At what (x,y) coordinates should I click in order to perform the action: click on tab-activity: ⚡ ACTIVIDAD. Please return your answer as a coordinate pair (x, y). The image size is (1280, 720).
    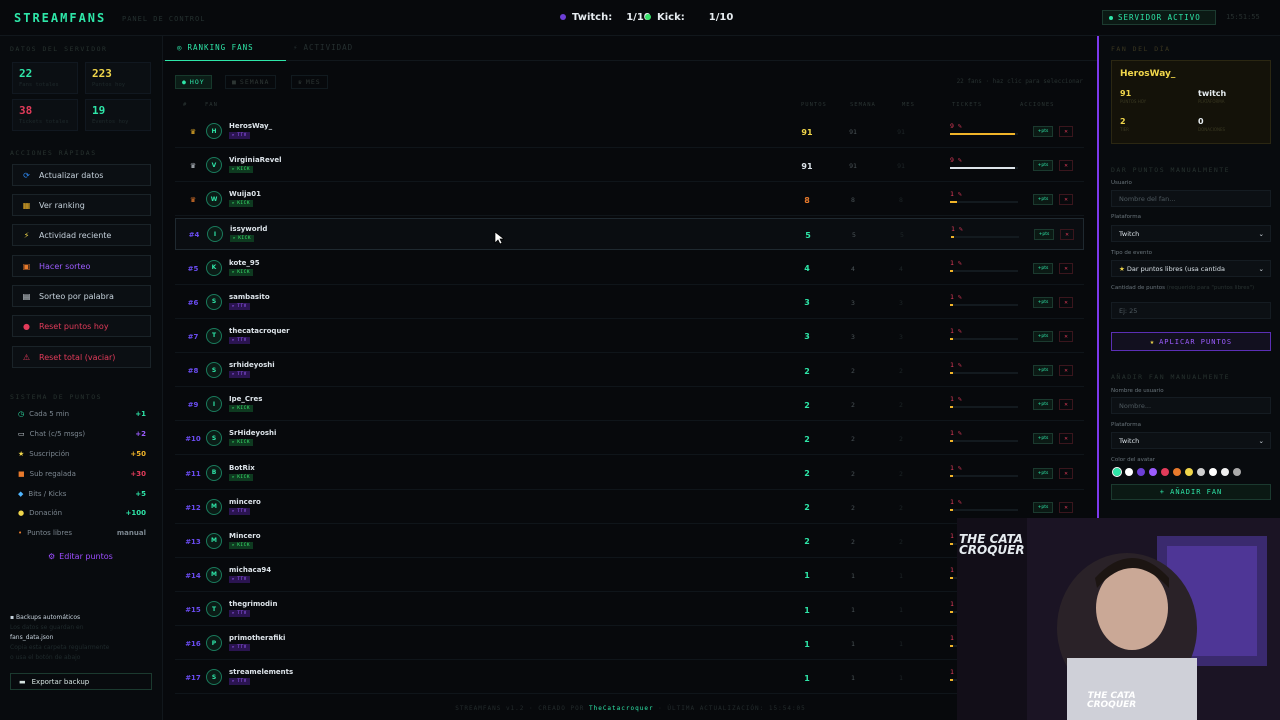
    Looking at the image, I should click on (323, 47).